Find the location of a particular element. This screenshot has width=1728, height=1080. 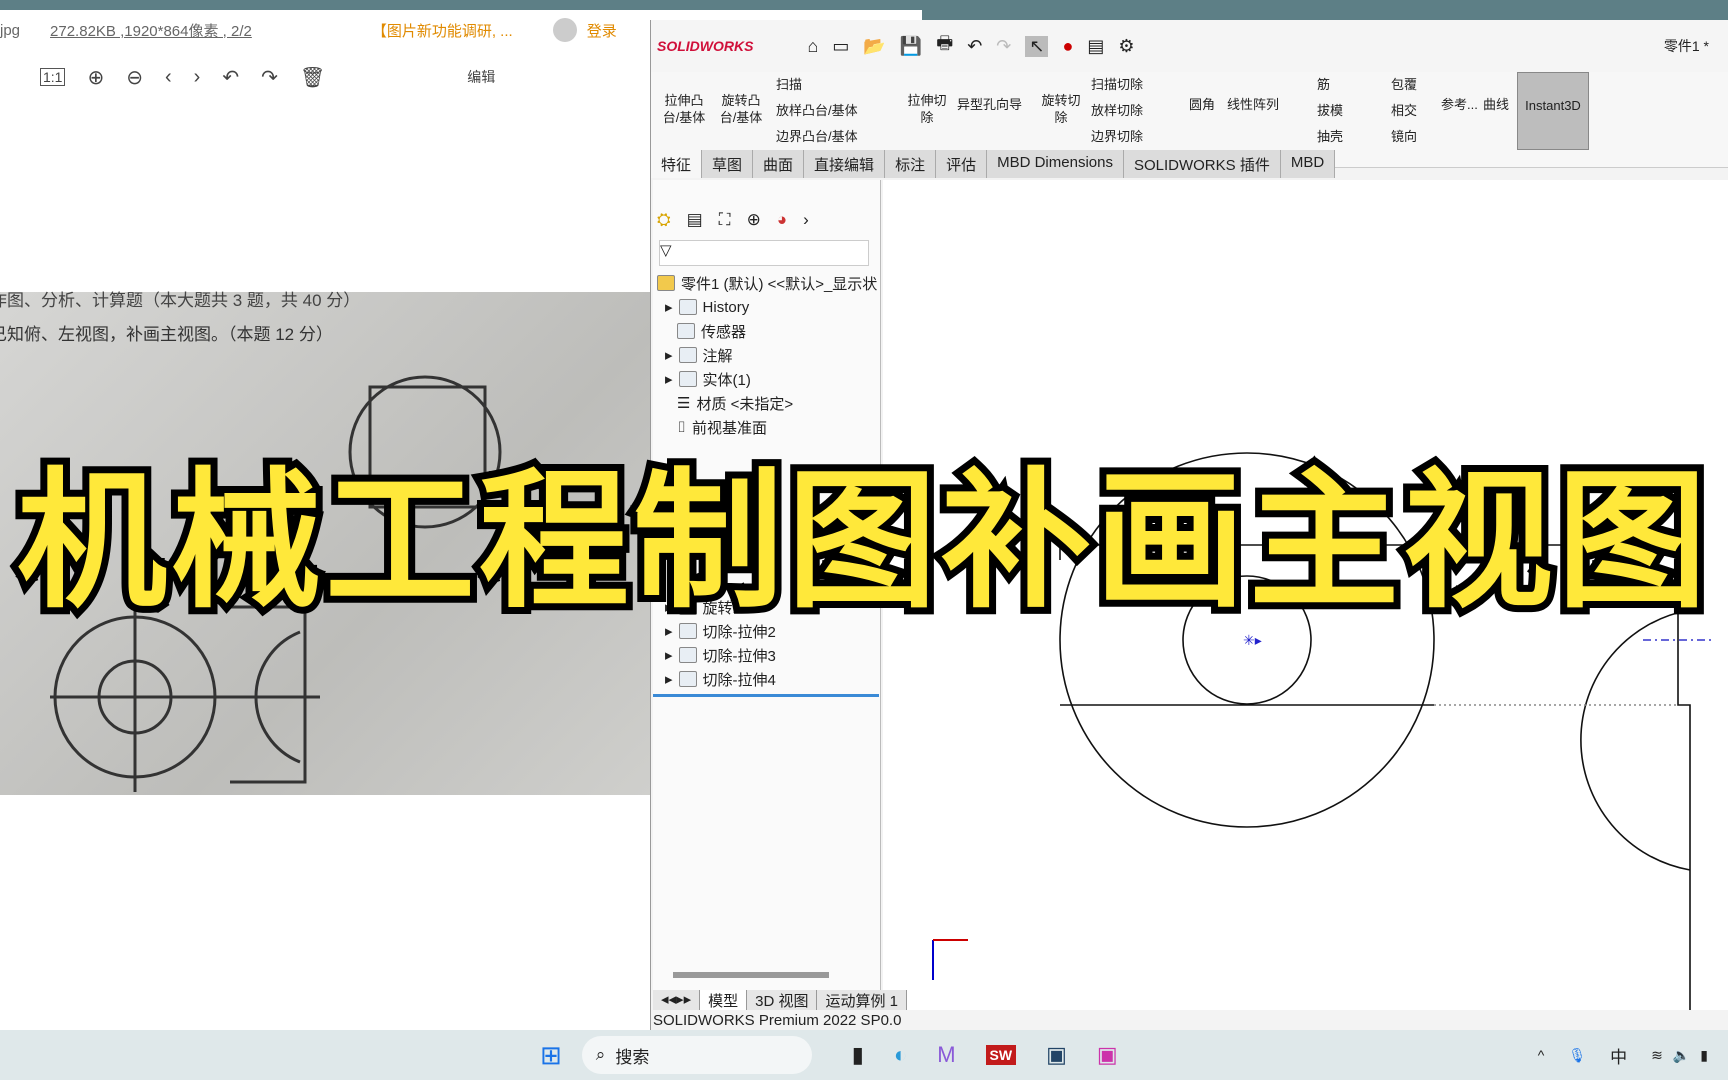

microphone-icon: 🎙 is located at coordinates (1577, 1055).